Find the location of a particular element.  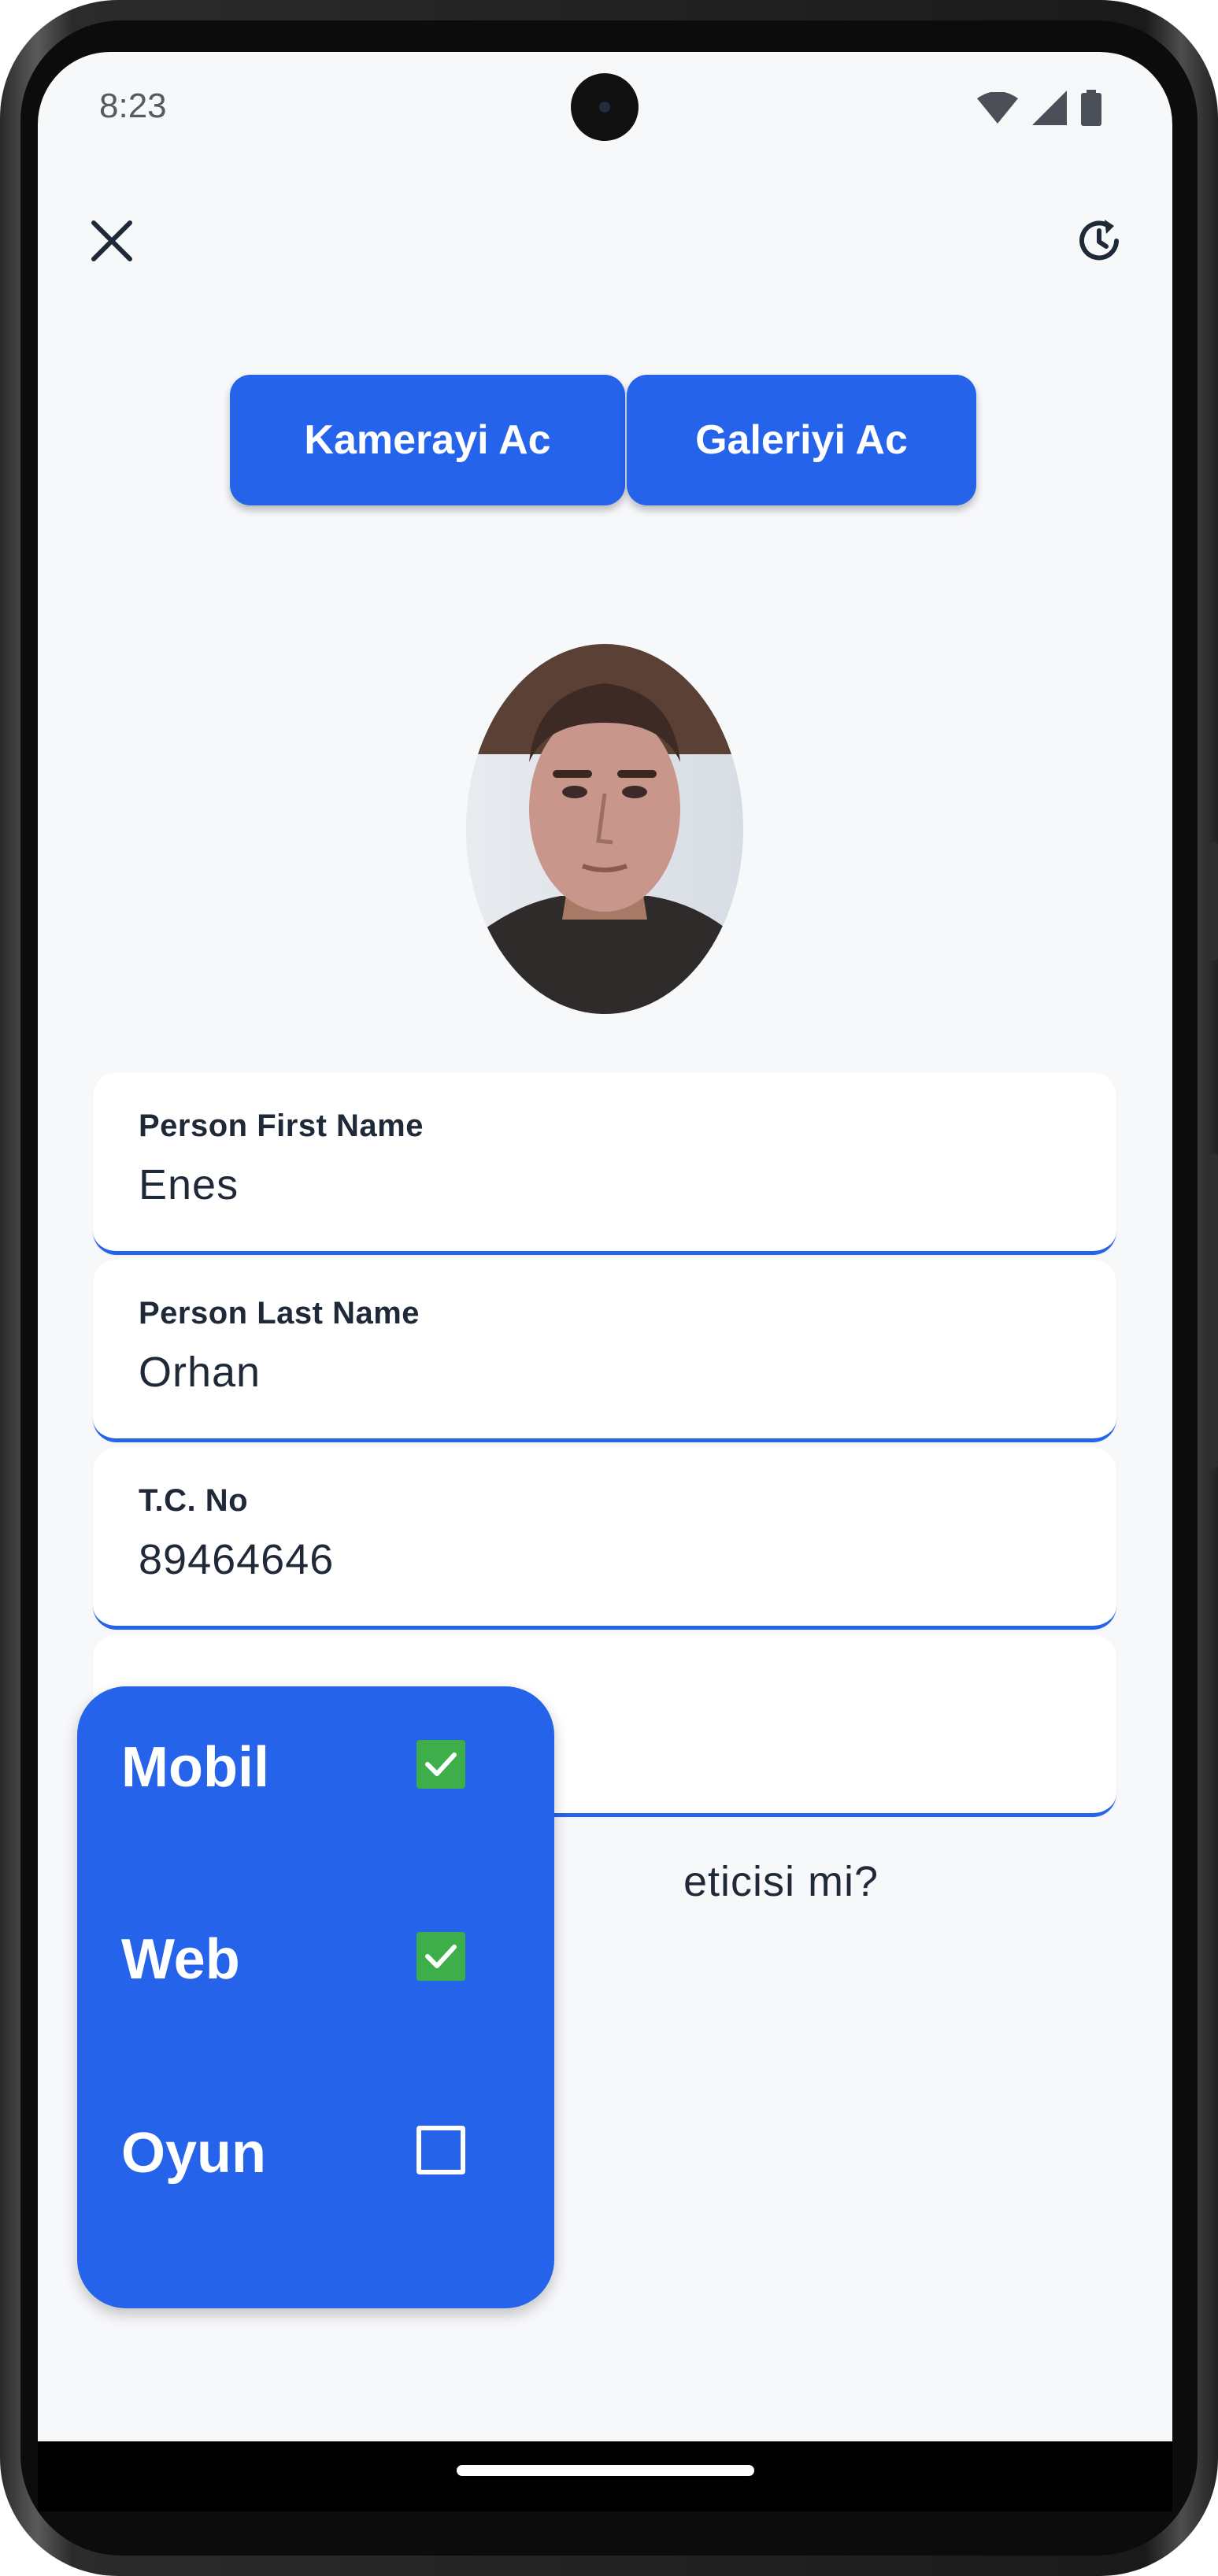

question-visible-text: eticisi mi? is located at coordinates (781, 1881).